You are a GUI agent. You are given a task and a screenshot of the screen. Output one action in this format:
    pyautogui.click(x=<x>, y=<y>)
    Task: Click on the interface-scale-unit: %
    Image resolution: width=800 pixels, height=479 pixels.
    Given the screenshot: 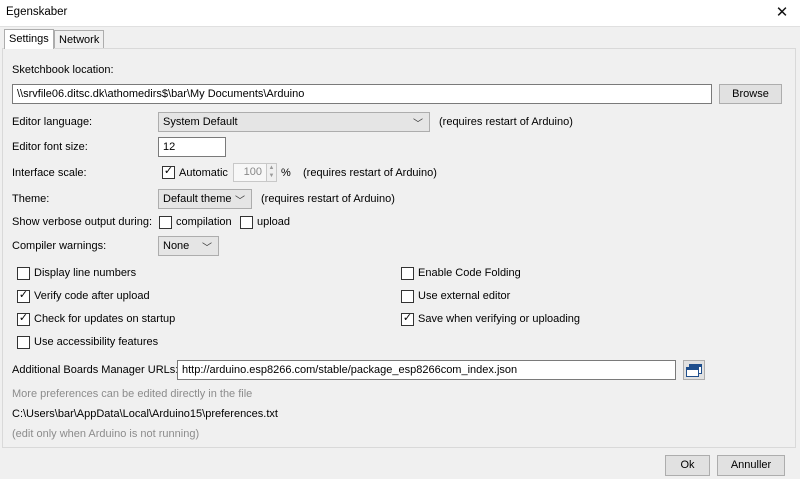 What is the action you would take?
    pyautogui.click(x=286, y=173)
    